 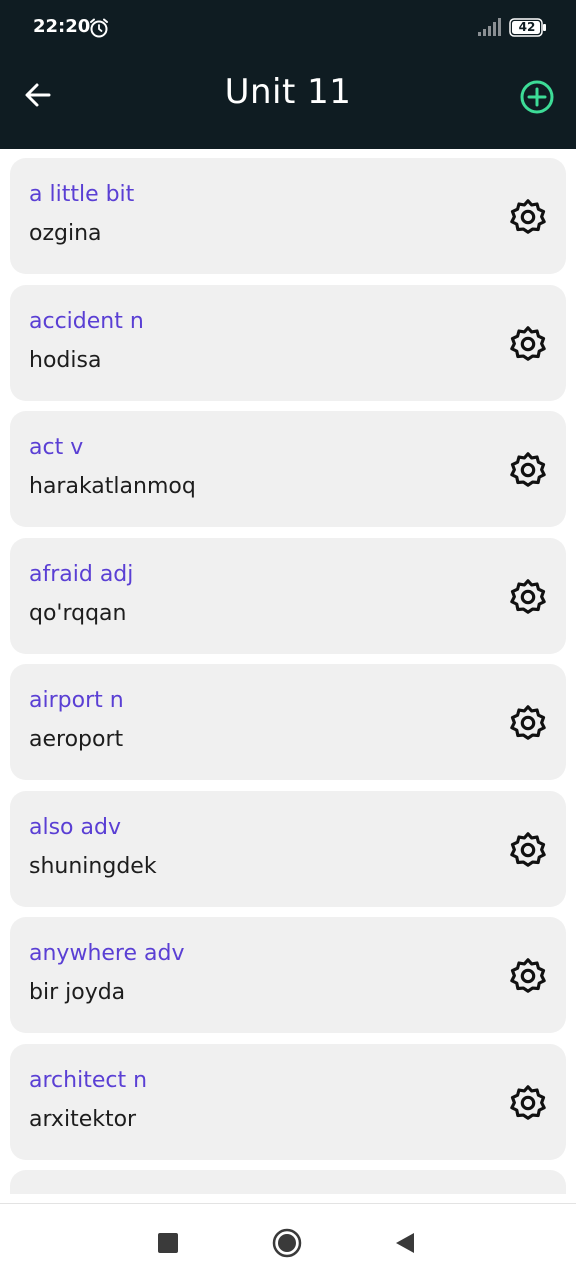 What do you see at coordinates (288, 343) in the screenshot?
I see `list-item: accident n hodisa` at bounding box center [288, 343].